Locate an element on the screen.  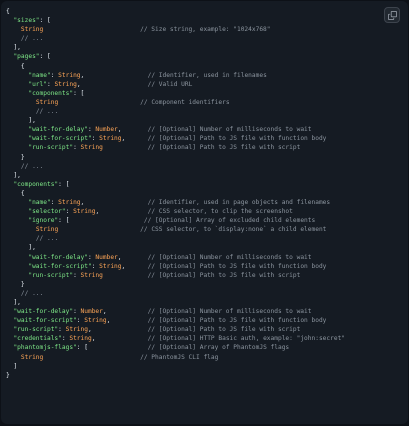
code-key: "phantomjs-flags" is located at coordinates (45, 348).